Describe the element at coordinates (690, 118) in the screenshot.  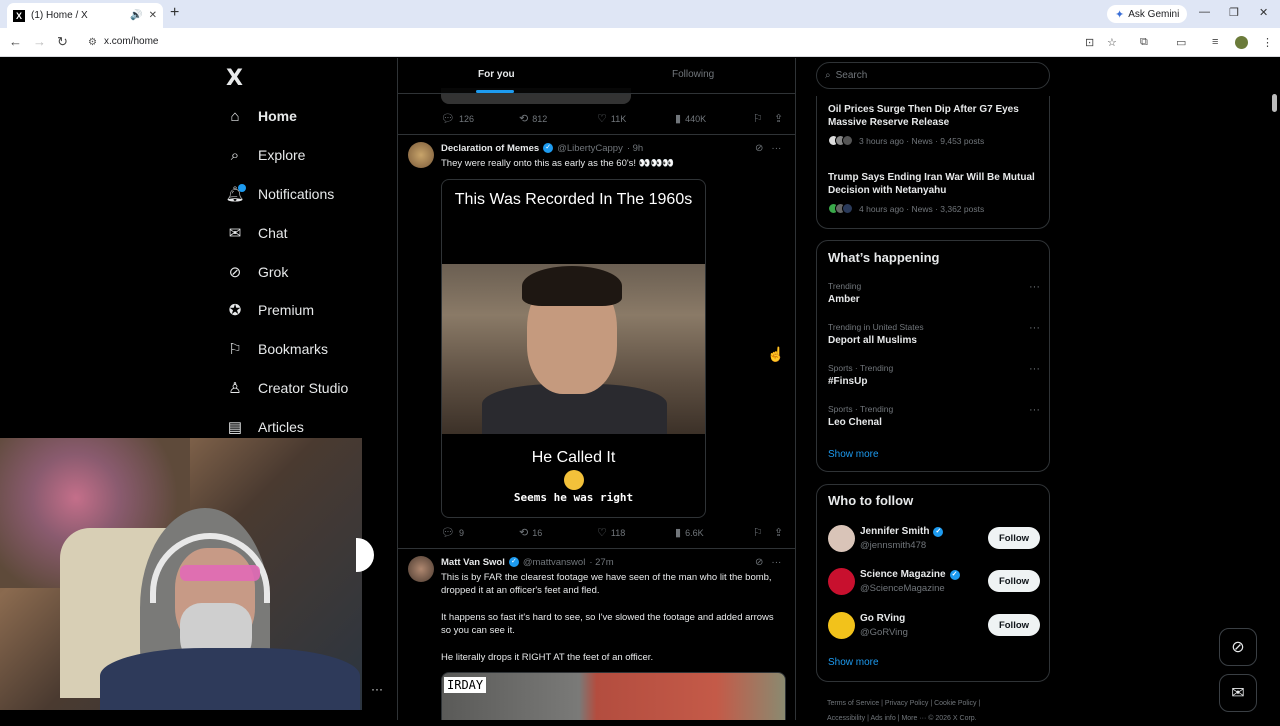
I see `views-button: ▮ 440K` at that location.